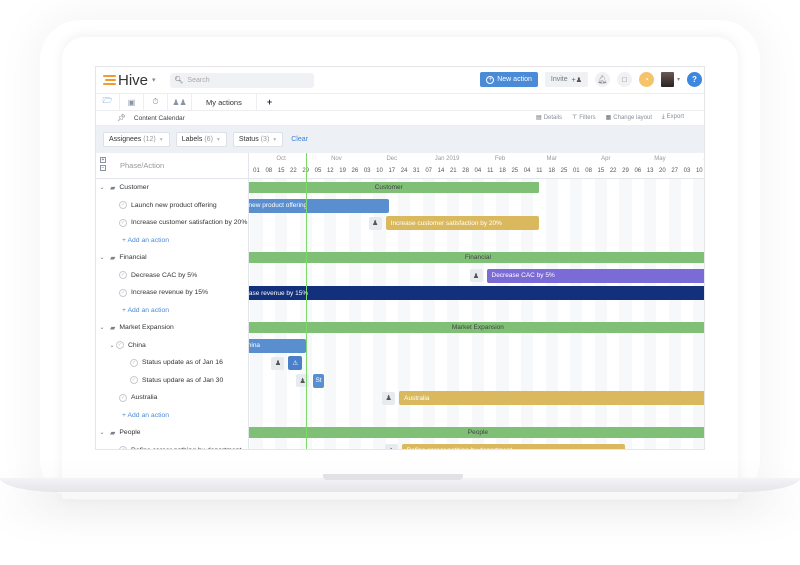  I want to click on task-bar: China, so click(277, 345).